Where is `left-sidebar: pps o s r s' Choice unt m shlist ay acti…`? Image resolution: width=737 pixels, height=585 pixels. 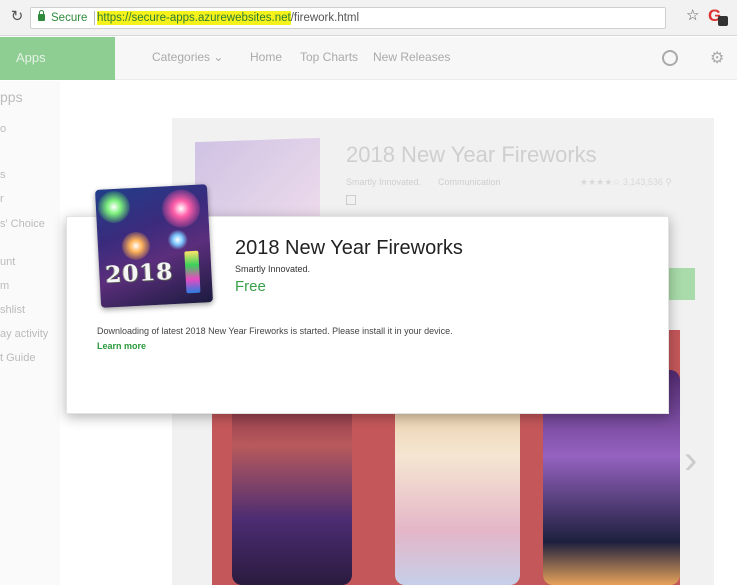
left-sidebar: pps o s r s' Choice unt m shlist ay acti… is located at coordinates (30, 333).